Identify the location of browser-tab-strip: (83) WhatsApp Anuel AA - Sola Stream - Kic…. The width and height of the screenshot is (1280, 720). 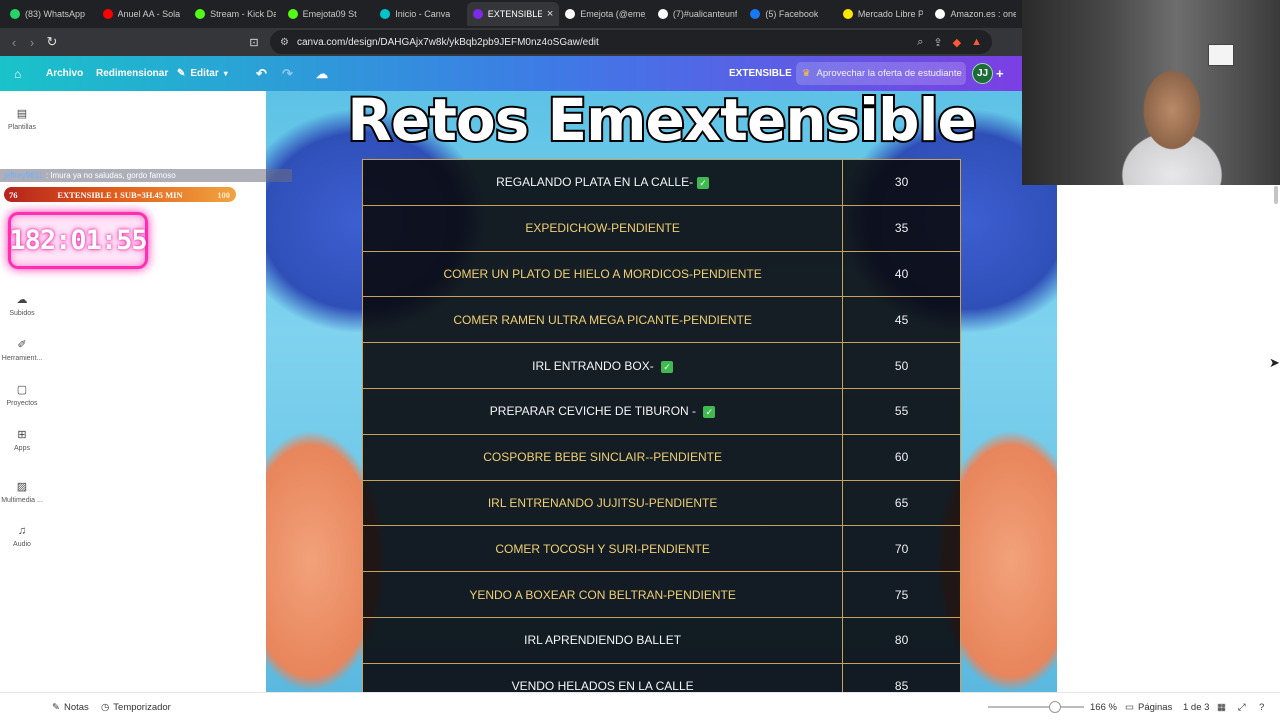
(511, 14).